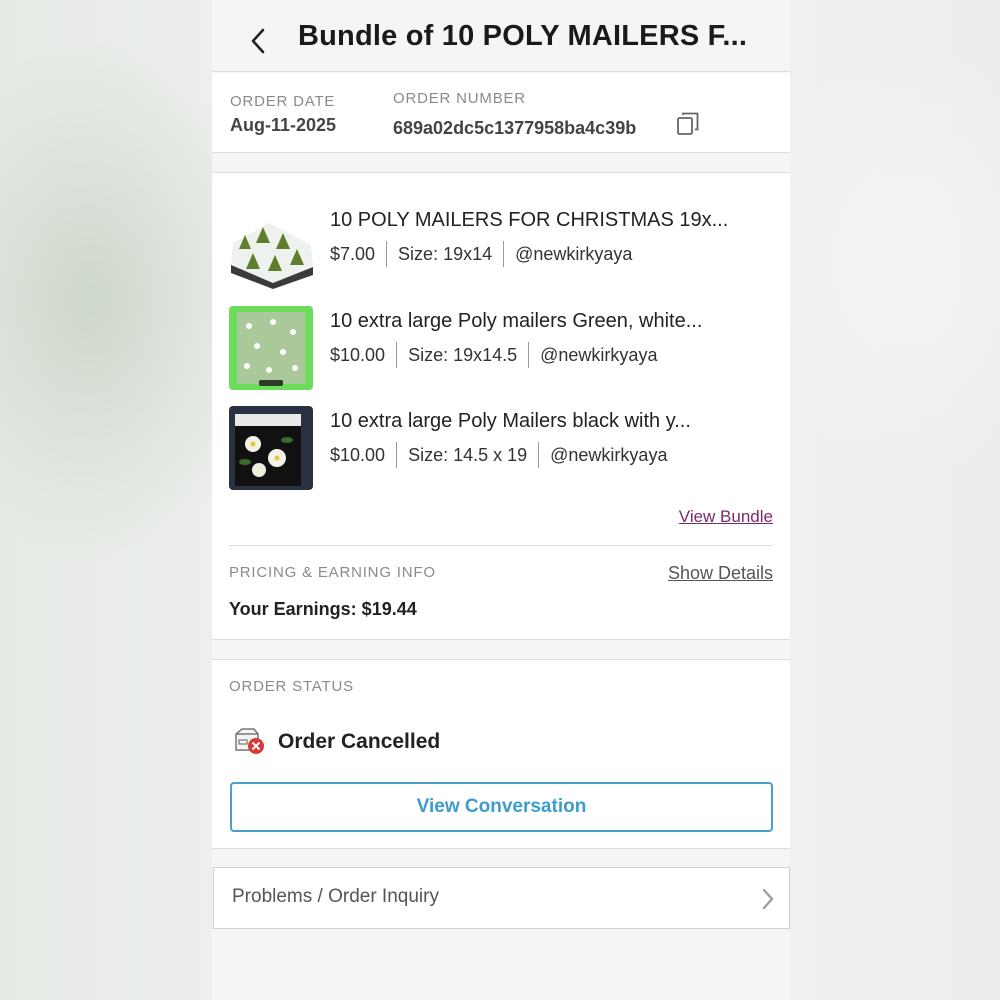 This screenshot has width=1000, height=1000. I want to click on item-price: $7.00, so click(353, 253).